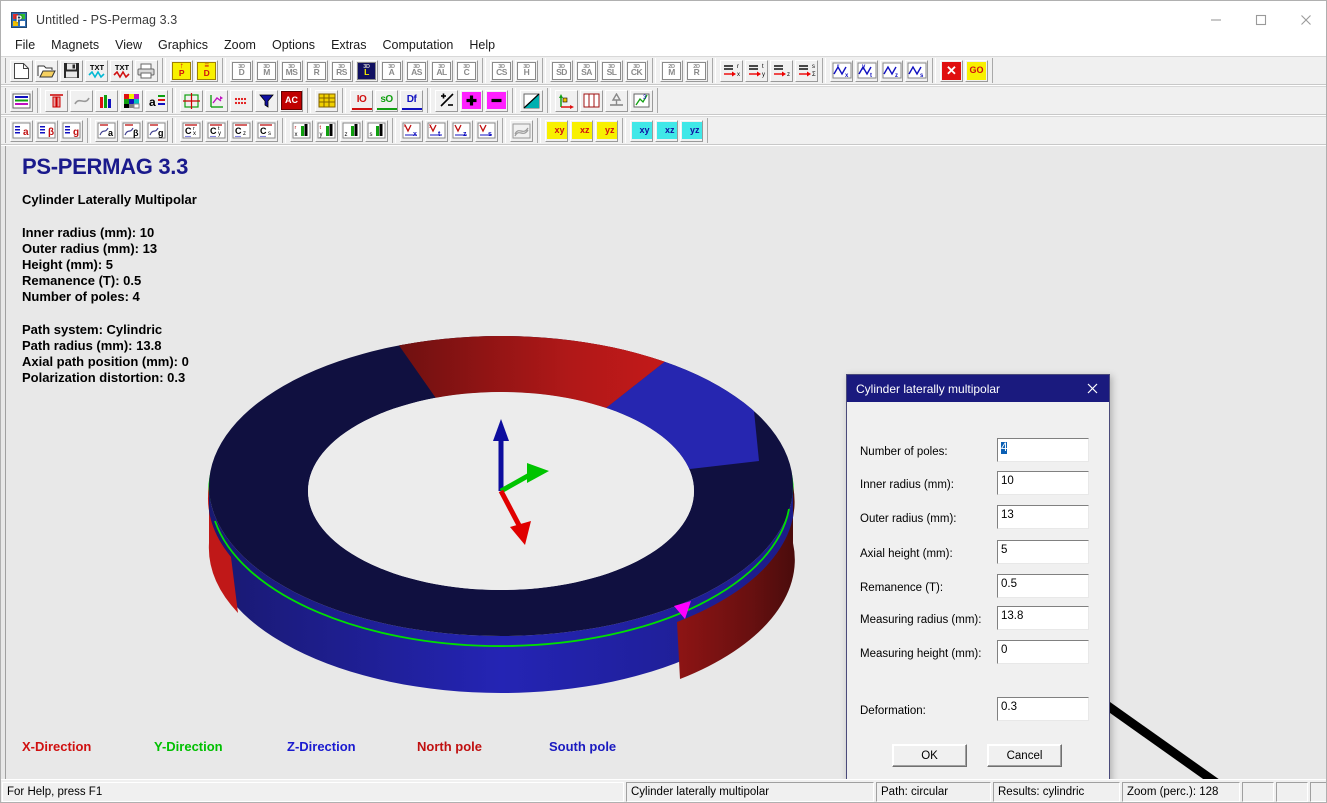 The image size is (1327, 803). I want to click on go-button: GO, so click(976, 70).